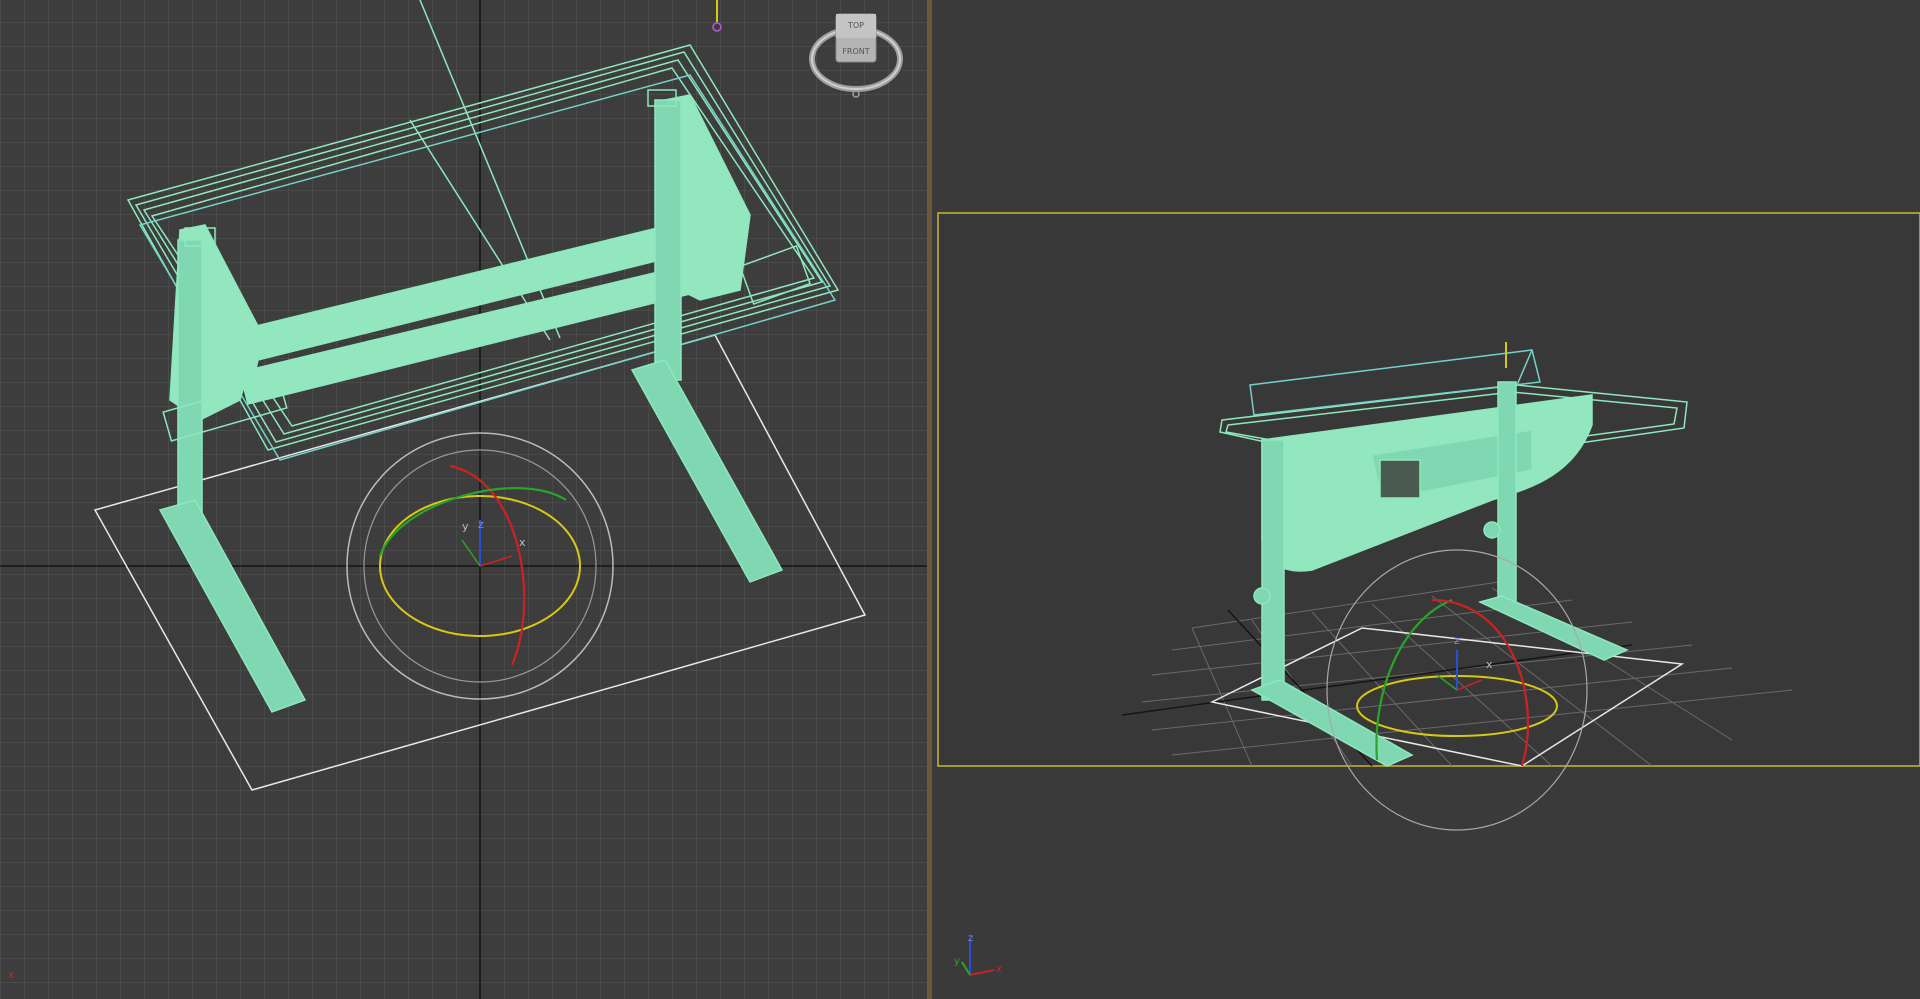  Describe the element at coordinates (856, 25) in the screenshot. I see `viewcube-top-label: TOP` at that location.